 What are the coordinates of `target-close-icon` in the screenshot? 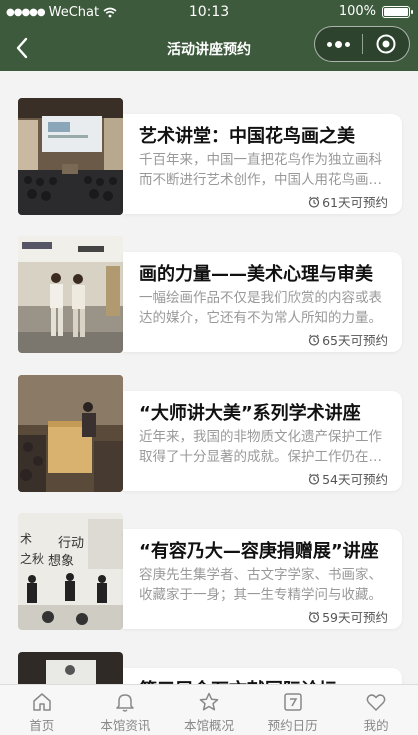 It's located at (386, 44).